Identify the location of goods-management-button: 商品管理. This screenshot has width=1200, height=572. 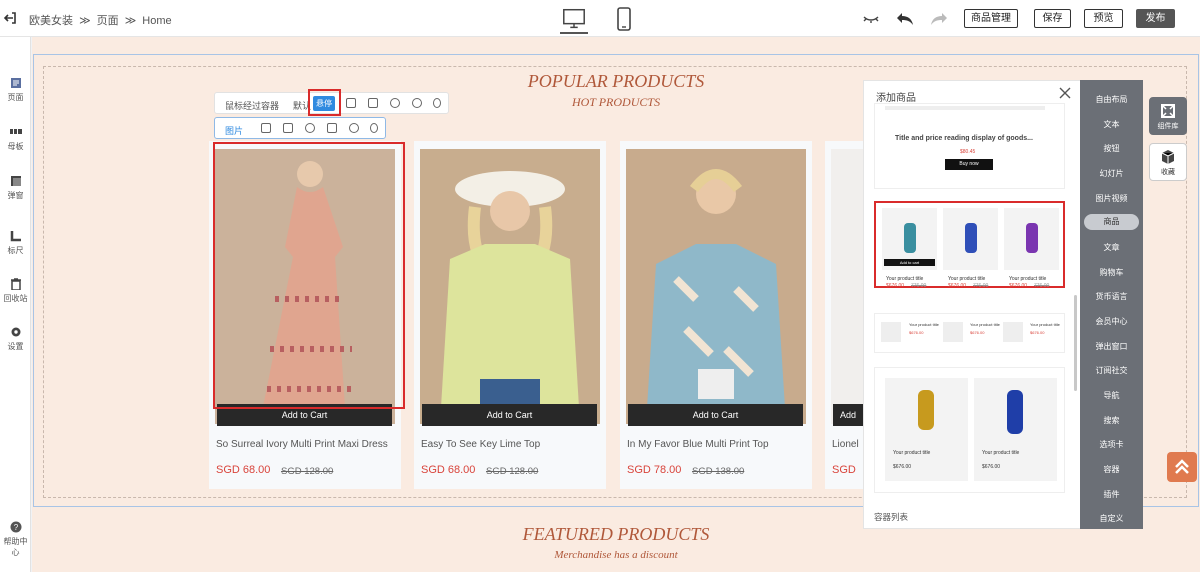
(991, 18).